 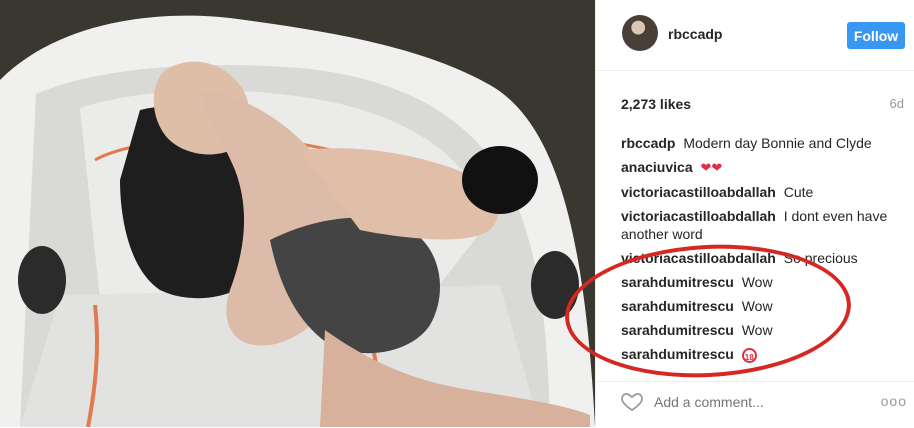 I want to click on comment-text: Cute, so click(x=798, y=192).